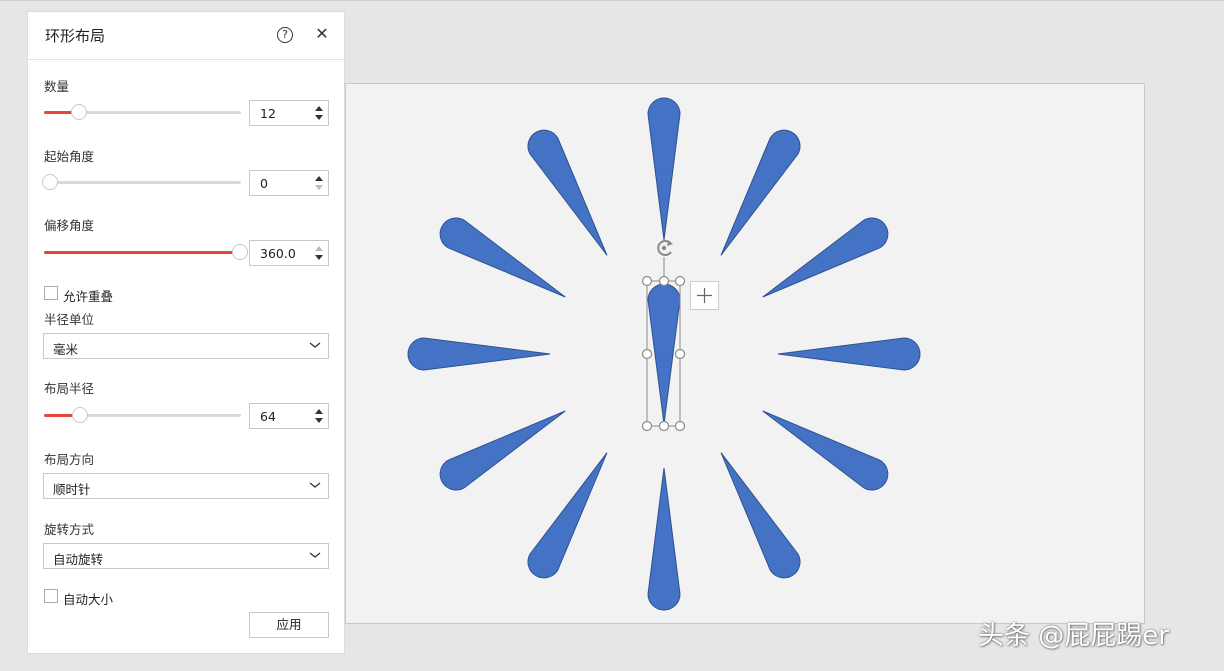 The image size is (1224, 671). I want to click on add-shape-button, so click(704, 295).